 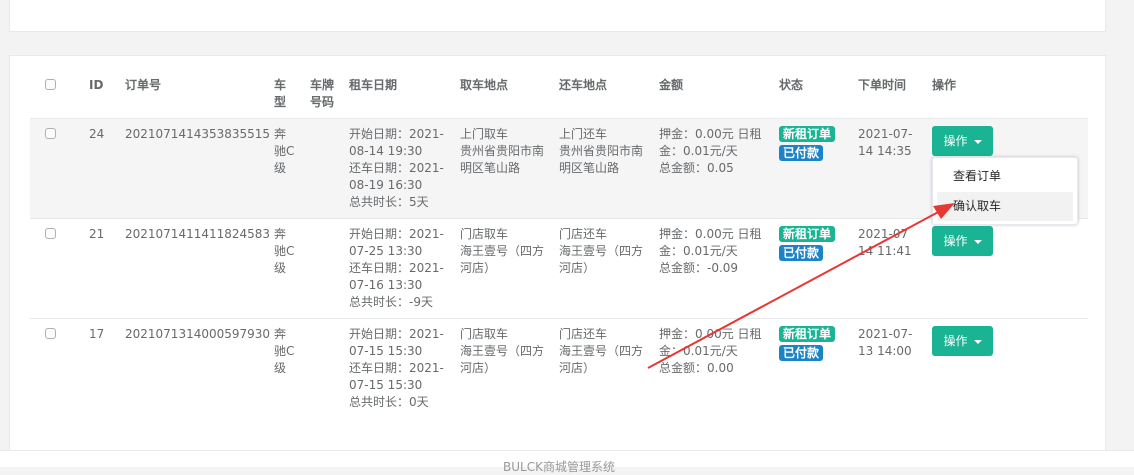 What do you see at coordinates (885, 142) in the screenshot?
I see `order-time: 2021-07- 14 14:35` at bounding box center [885, 142].